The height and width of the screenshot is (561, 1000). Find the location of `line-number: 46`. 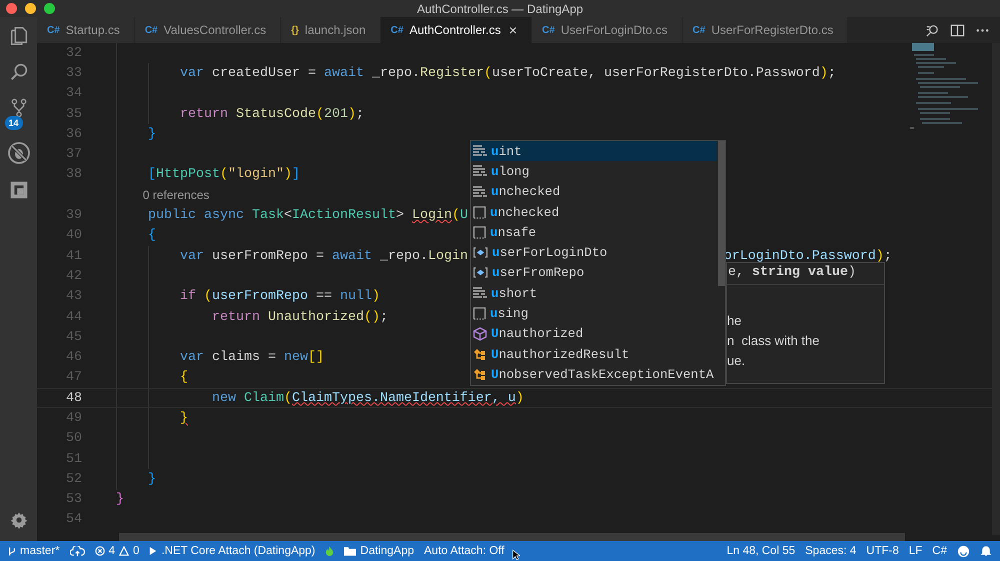

line-number: 46 is located at coordinates (74, 358).